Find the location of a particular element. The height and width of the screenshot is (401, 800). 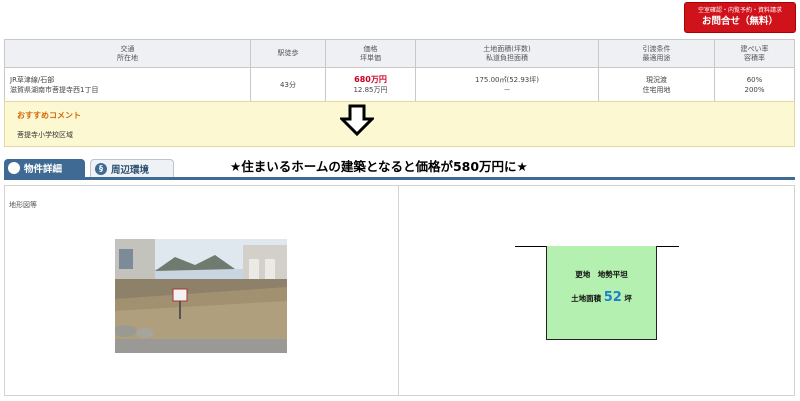

lot-photo is located at coordinates (201, 296).